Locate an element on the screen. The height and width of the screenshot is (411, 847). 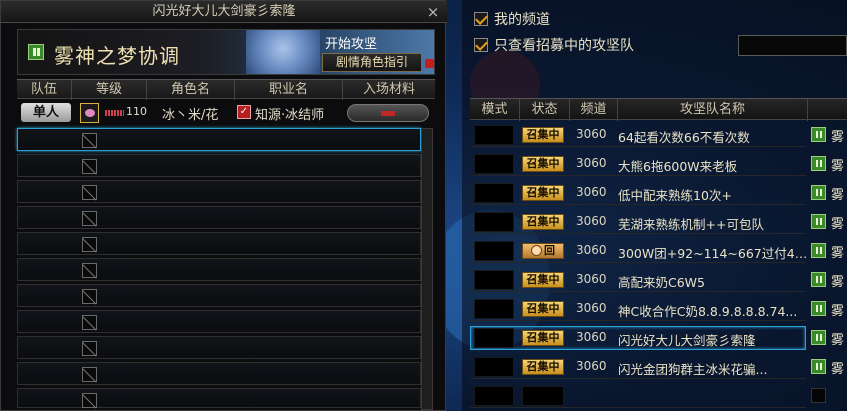
raid-row: 召集中 3060 神C收合作C奶8.8.9.8.8.8.74... 雾 is located at coordinates (658, 309).